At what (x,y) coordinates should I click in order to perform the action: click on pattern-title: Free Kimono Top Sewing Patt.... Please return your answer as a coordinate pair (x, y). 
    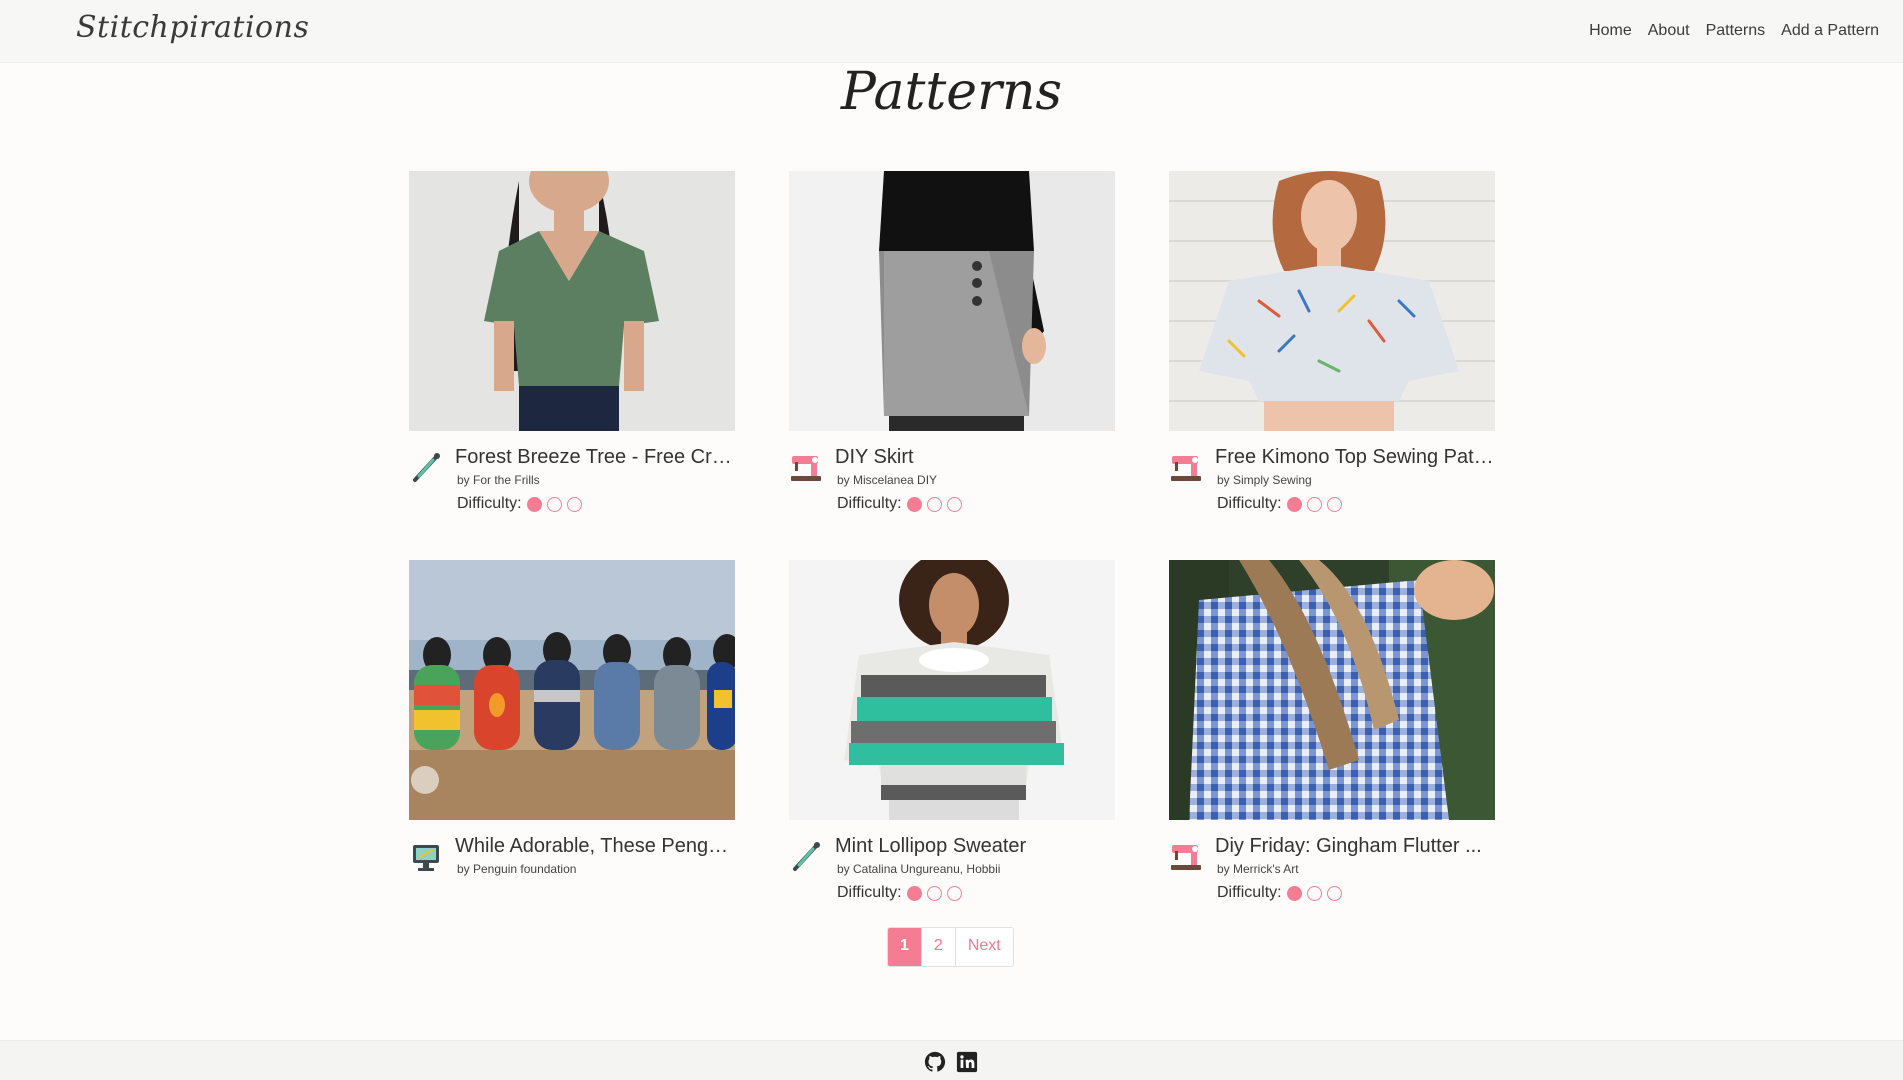
    Looking at the image, I should click on (1355, 457).